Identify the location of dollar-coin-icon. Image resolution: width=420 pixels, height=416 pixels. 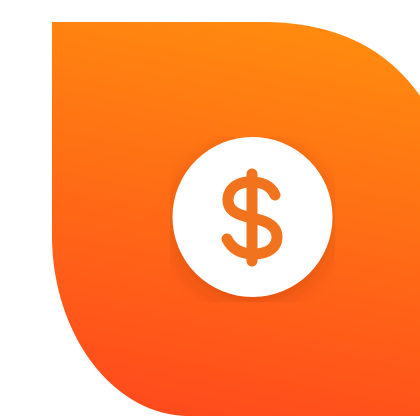
(252, 217).